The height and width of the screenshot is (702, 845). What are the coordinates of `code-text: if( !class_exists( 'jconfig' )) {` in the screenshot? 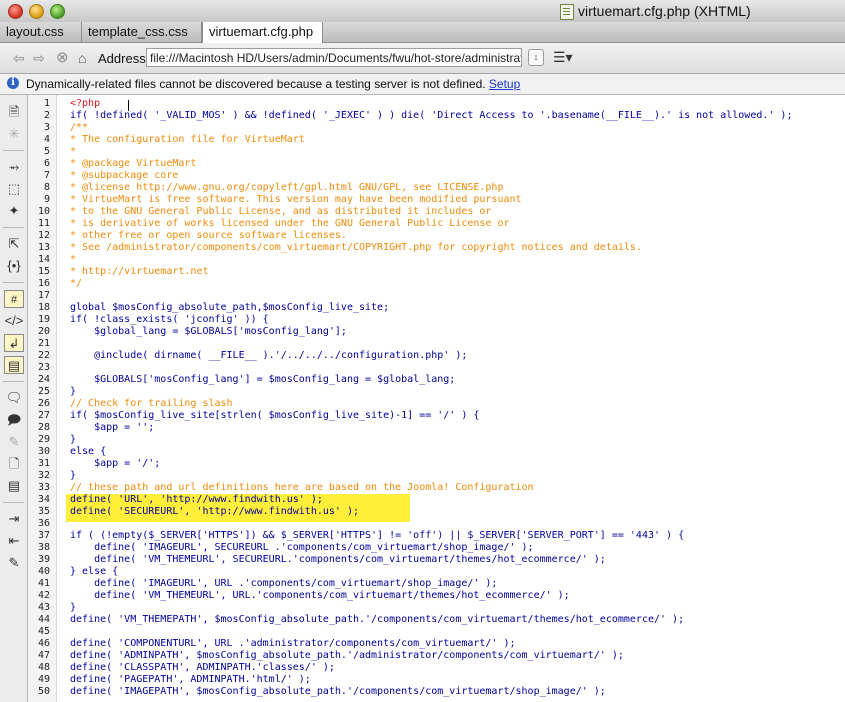 It's located at (169, 319).